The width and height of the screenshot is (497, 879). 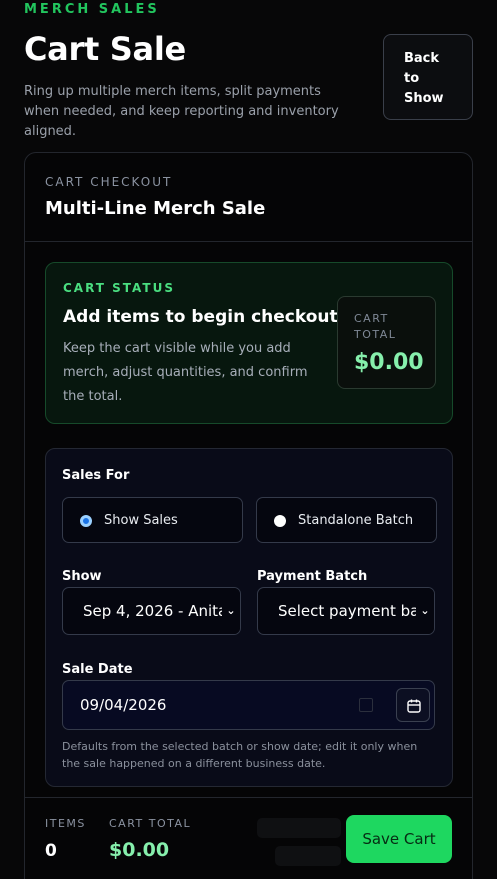 I want to click on card-title: Multi-Line Merch Sale, so click(x=155, y=208).